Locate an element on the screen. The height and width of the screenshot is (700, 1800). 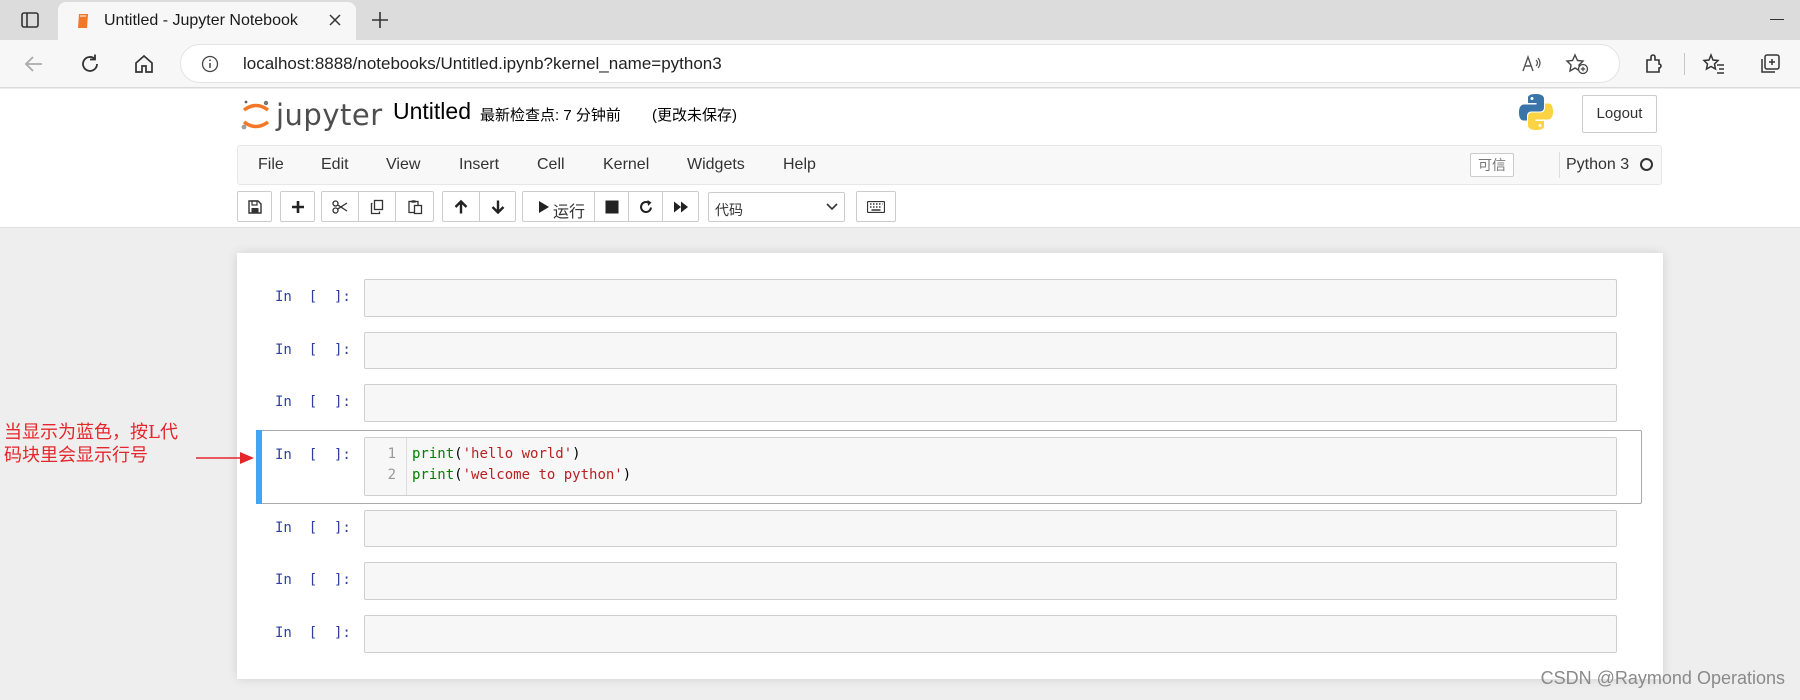
restart-icon is located at coordinates (645, 206).